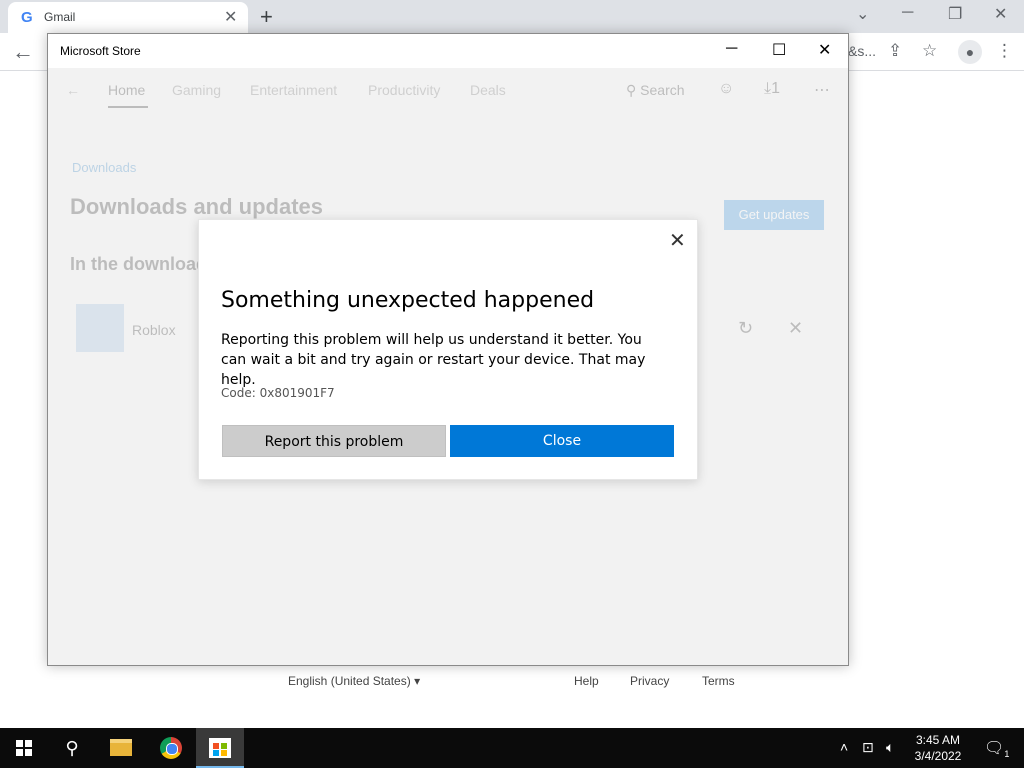 This screenshot has width=1024, height=768. What do you see at coordinates (104, 167) in the screenshot?
I see `breadcrumb: Downloads` at bounding box center [104, 167].